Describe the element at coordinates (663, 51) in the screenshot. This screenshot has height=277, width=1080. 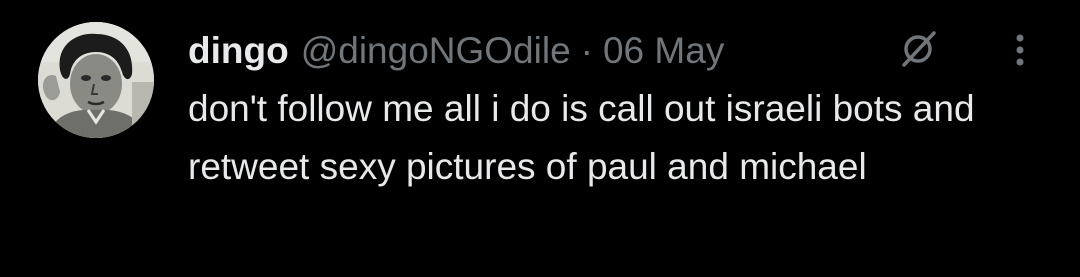
I see `tweet-date: 06 May` at that location.